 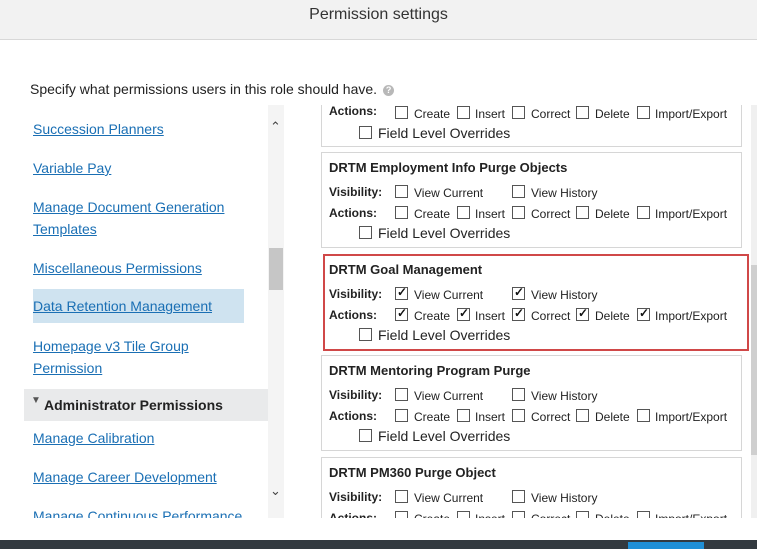 I want to click on card-title: DRTM Goal Management, so click(x=406, y=269).